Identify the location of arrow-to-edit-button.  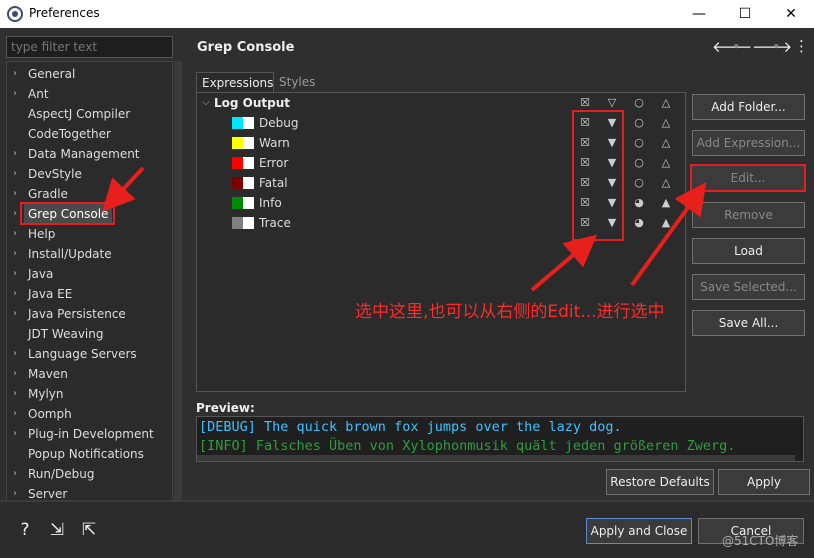
(668, 234).